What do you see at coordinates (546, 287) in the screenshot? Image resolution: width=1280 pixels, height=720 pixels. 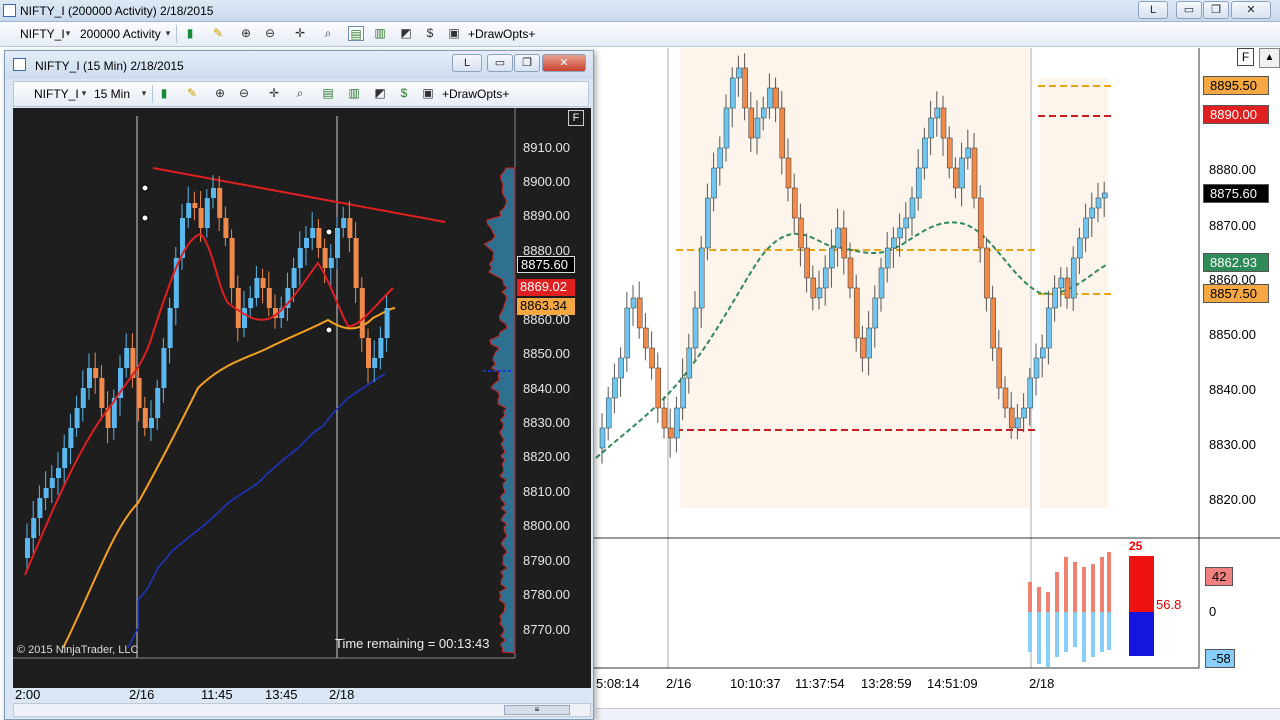 I see `price-box: 8869.02` at bounding box center [546, 287].